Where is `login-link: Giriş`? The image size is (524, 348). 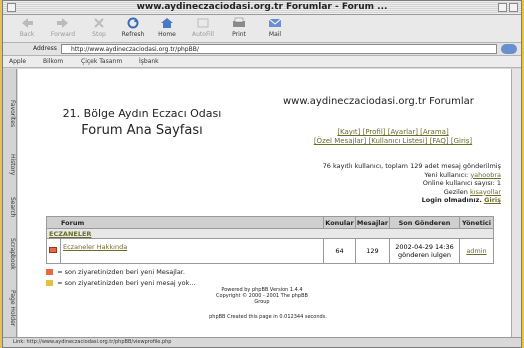
login-link: Giriş is located at coordinates (492, 200).